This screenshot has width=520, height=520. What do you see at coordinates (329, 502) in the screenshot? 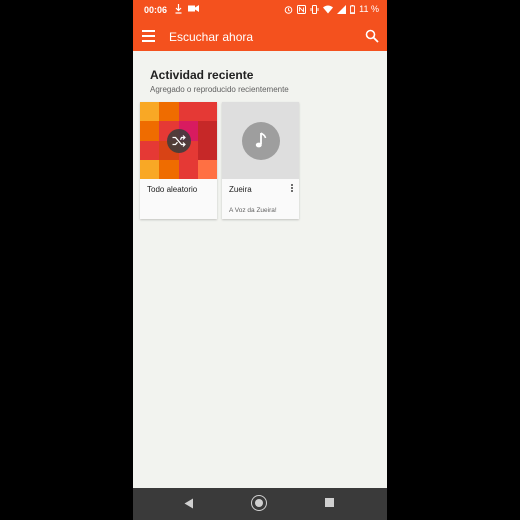
I see `recents-icon` at bounding box center [329, 502].